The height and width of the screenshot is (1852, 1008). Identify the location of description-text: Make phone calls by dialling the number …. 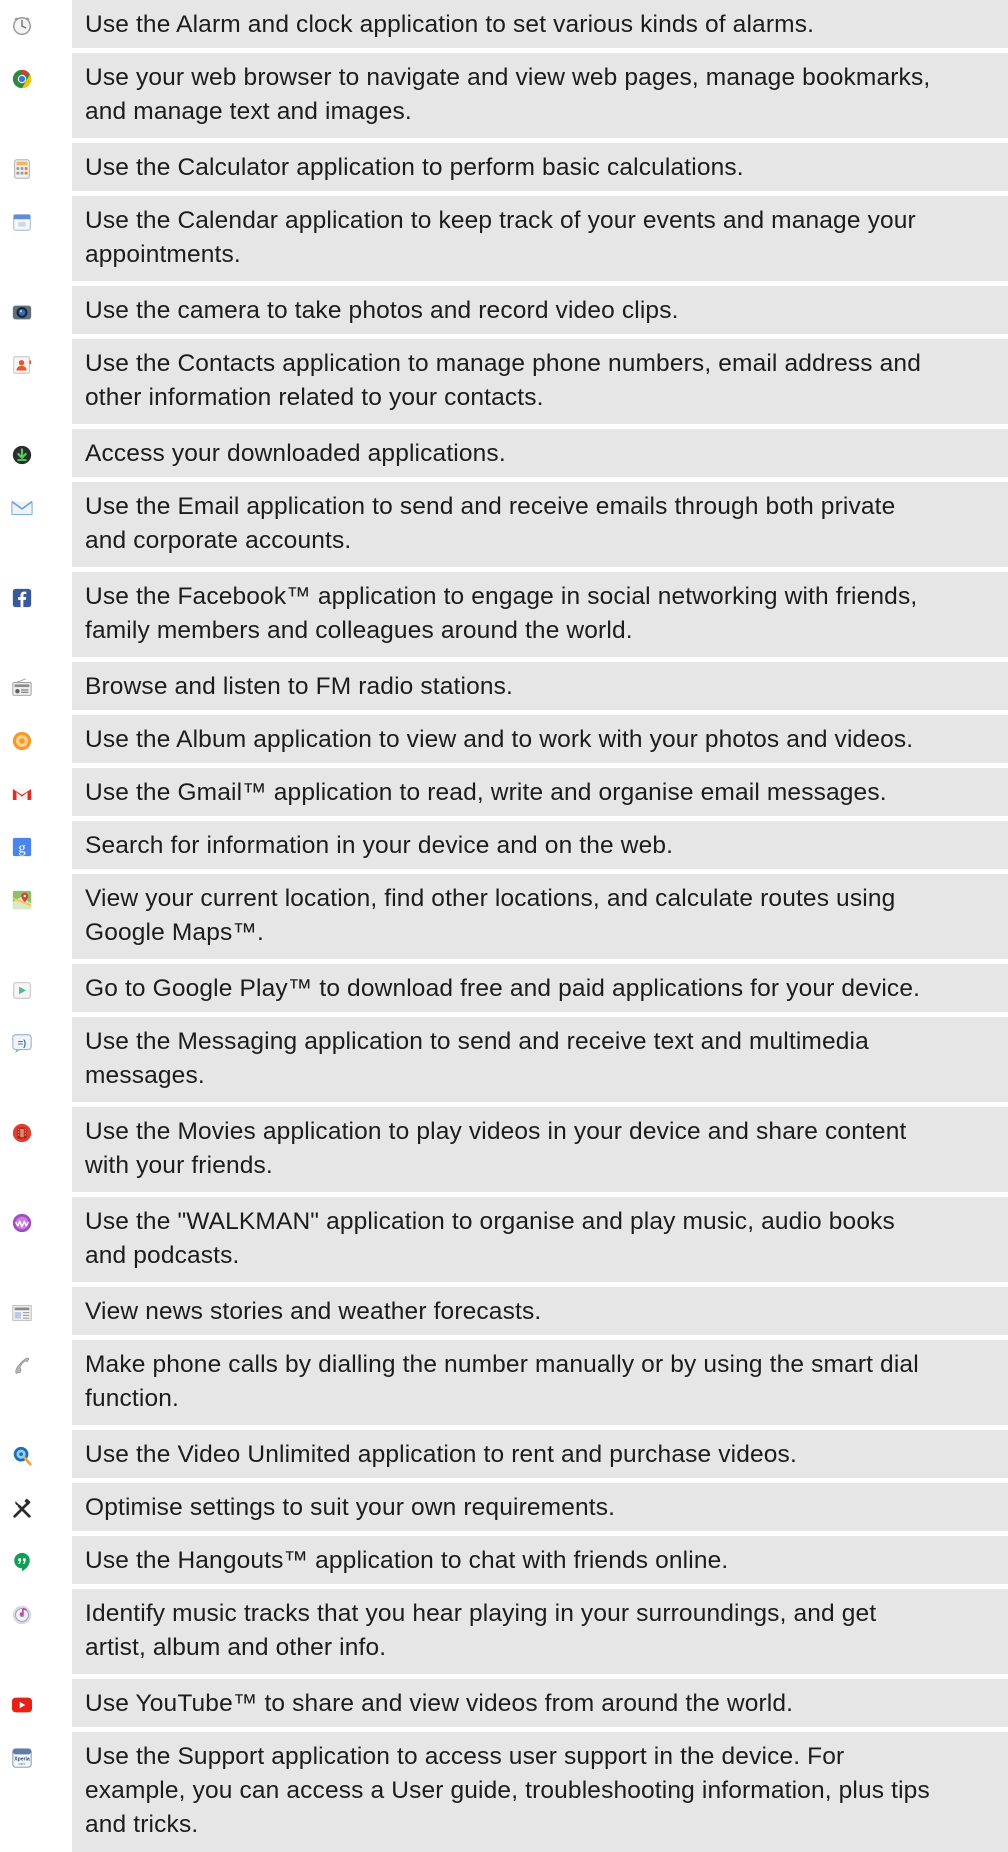
(540, 1382).